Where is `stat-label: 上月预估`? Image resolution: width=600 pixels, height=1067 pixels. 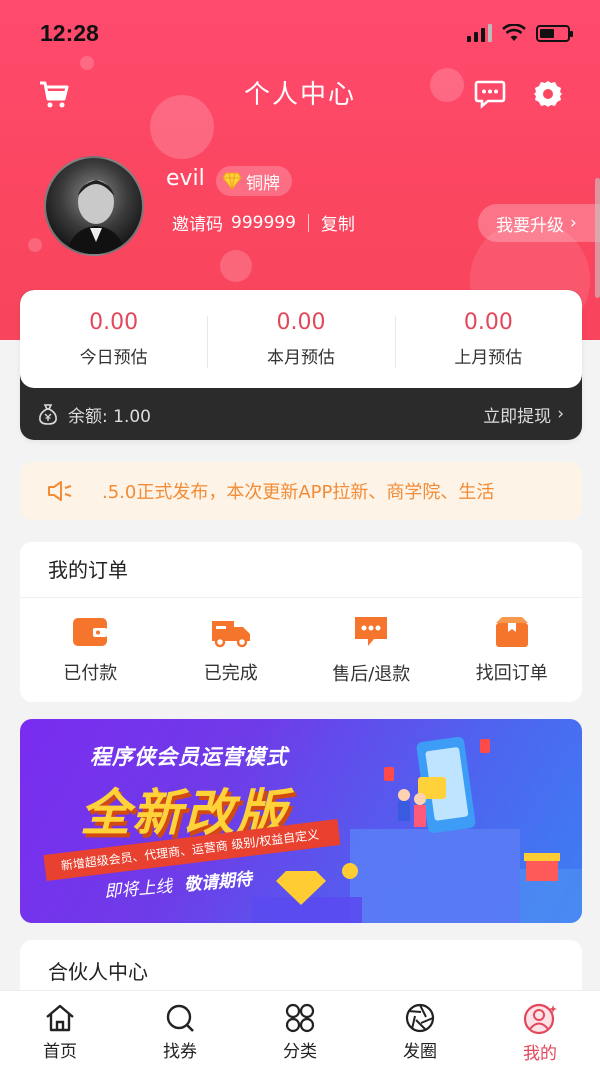
stat-label: 上月预估 is located at coordinates (488, 358).